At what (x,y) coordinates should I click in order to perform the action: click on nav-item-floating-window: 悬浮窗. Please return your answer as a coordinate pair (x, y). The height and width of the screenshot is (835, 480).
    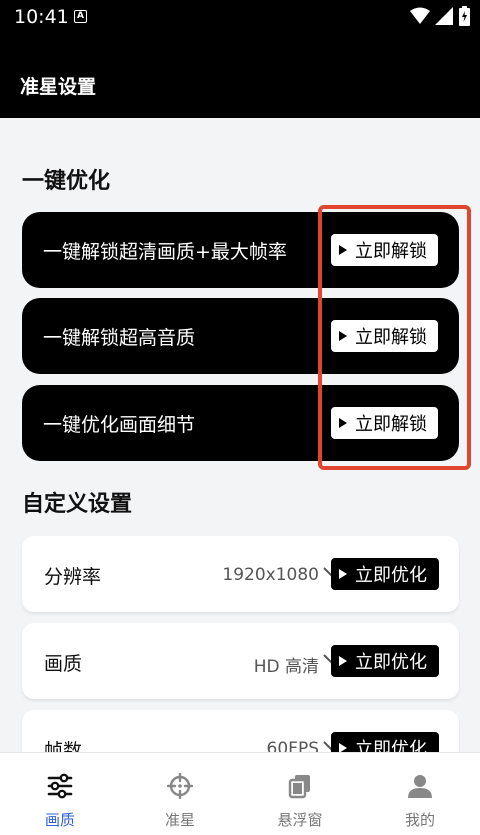
    Looking at the image, I should click on (300, 794).